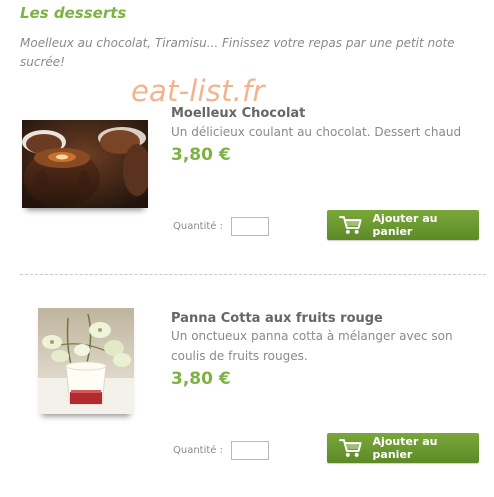 The width and height of the screenshot is (494, 497). I want to click on section-title: Les desserts, so click(73, 13).